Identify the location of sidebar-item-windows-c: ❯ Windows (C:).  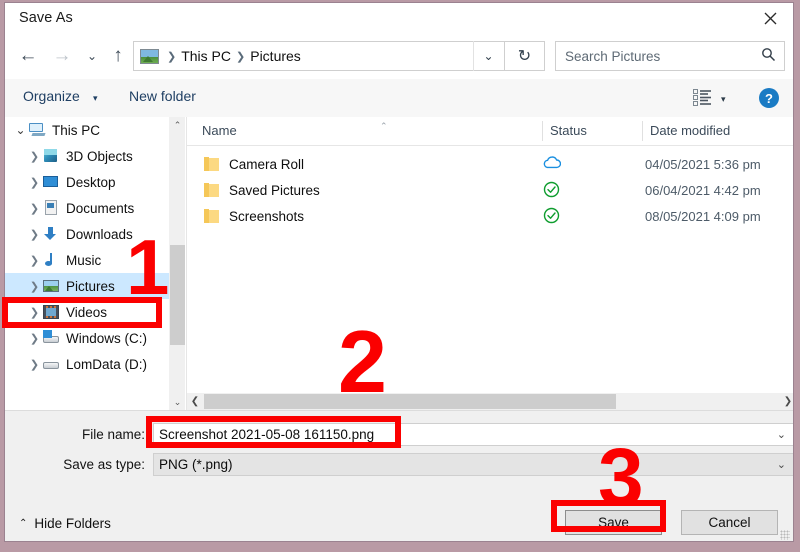
(95, 338).